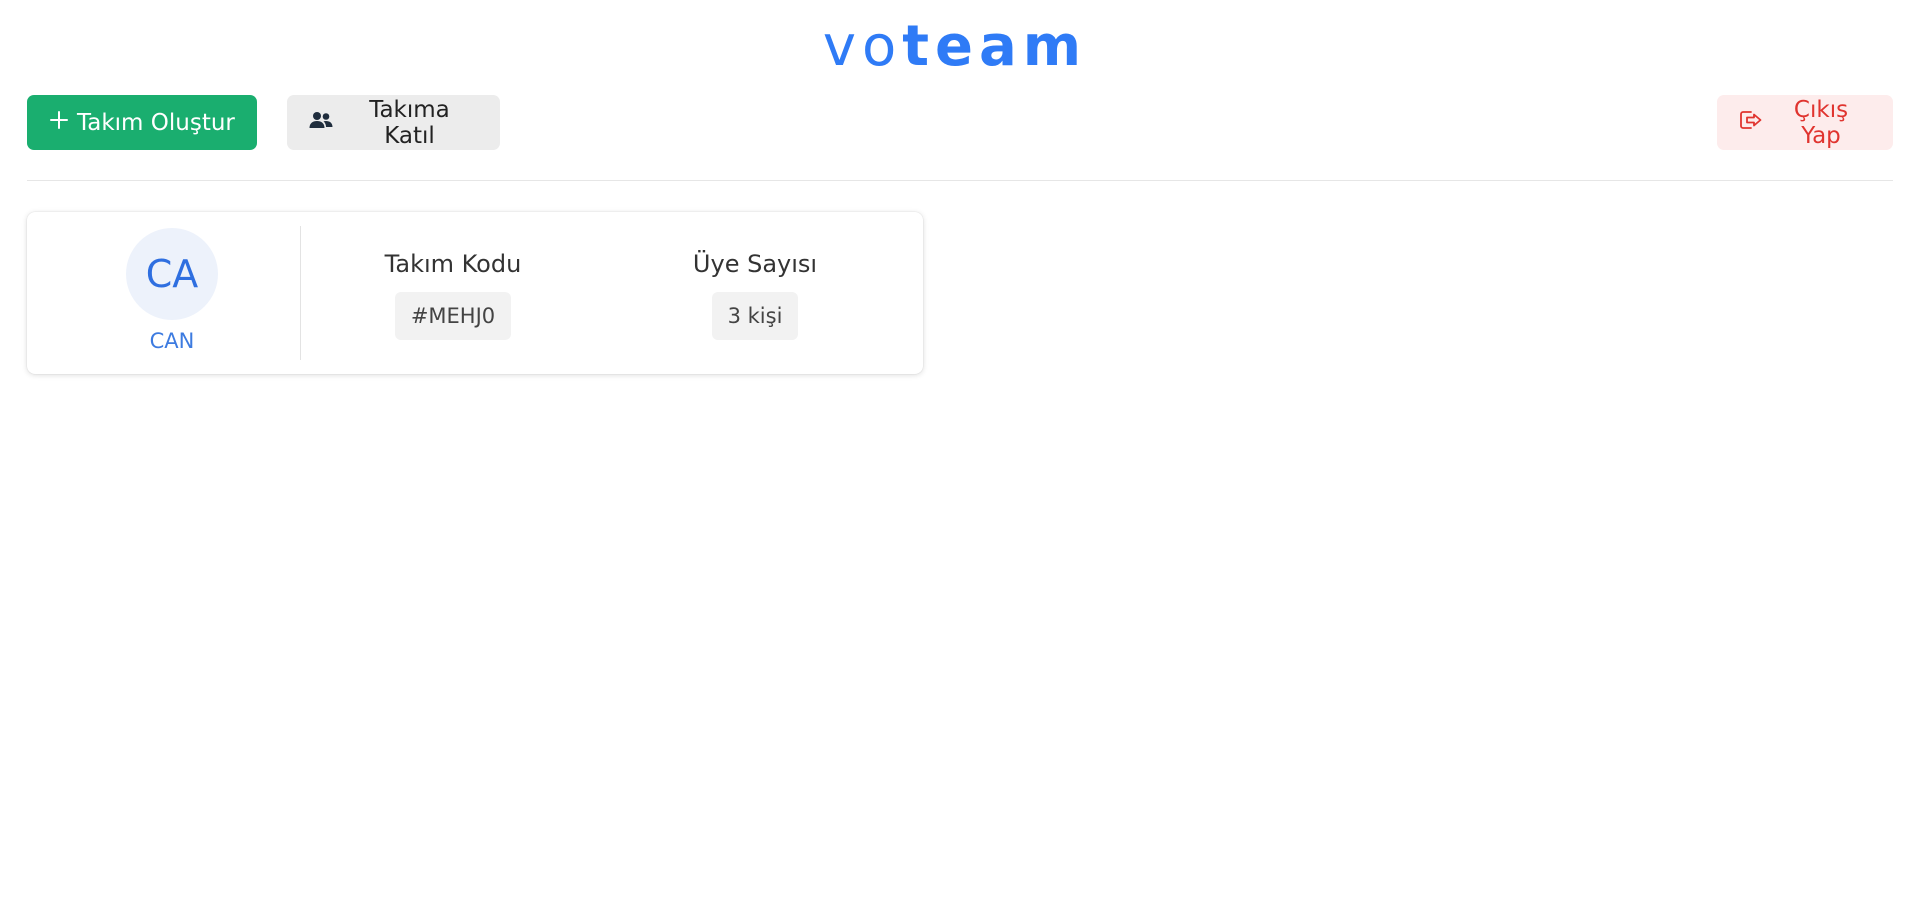 Image resolution: width=1910 pixels, height=908 pixels. What do you see at coordinates (960, 180) in the screenshot?
I see `toolbar-divider` at bounding box center [960, 180].